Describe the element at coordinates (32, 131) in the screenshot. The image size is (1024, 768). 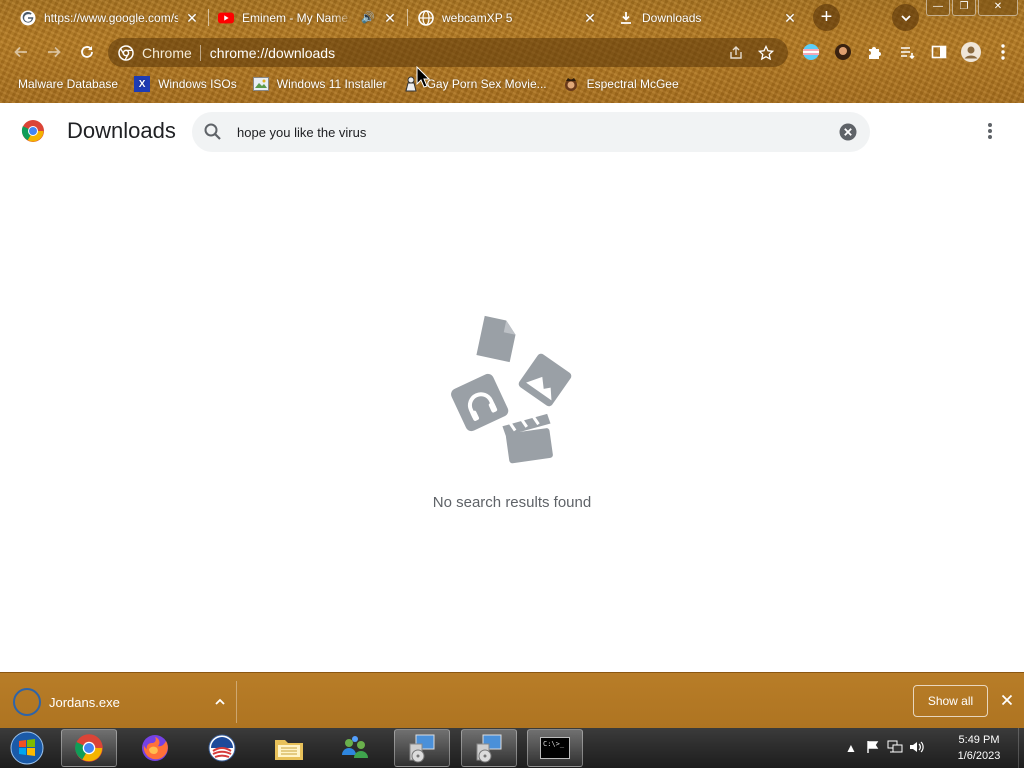
I see `chrome-logo-icon` at that location.